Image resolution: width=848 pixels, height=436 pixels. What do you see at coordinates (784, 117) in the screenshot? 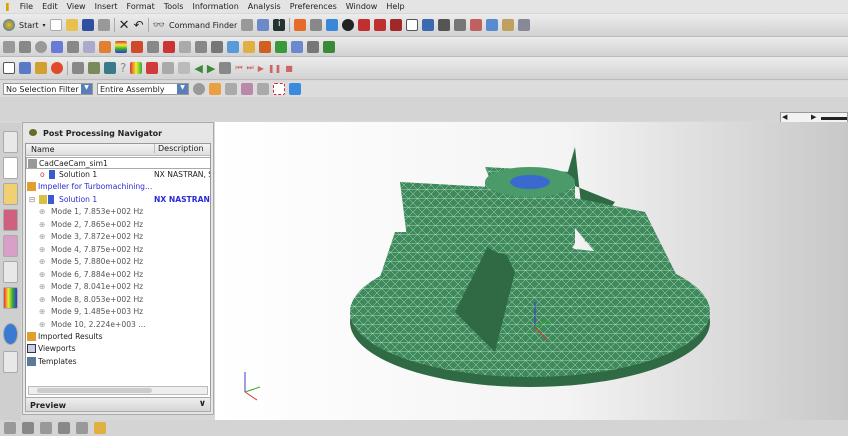
I see `scroll-left-icon: ◀` at bounding box center [784, 117].